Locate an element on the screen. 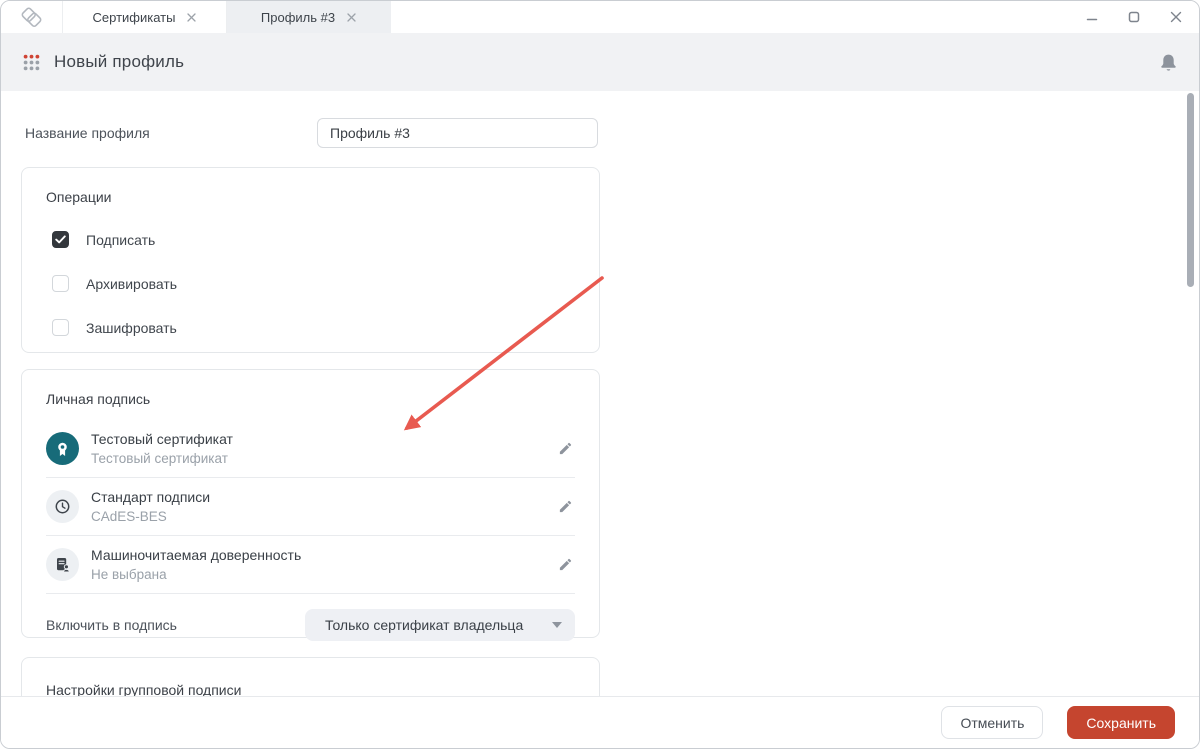  item-subtitle: Тестовый сертификат is located at coordinates (159, 458).